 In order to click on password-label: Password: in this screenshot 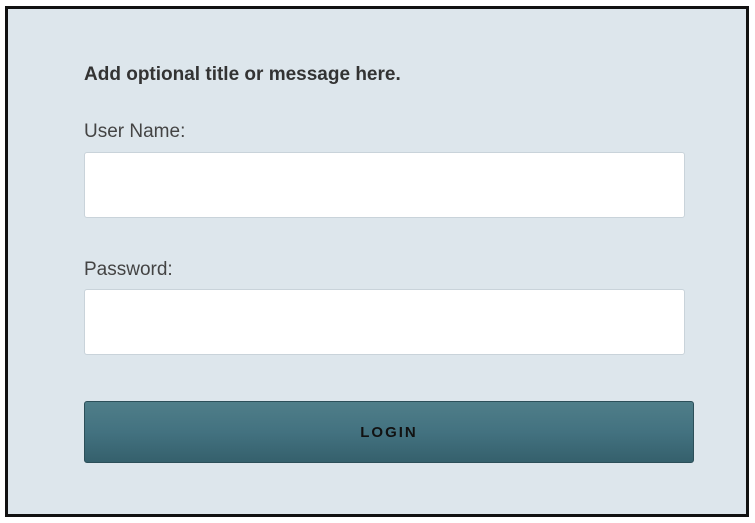, I will do `click(128, 269)`.